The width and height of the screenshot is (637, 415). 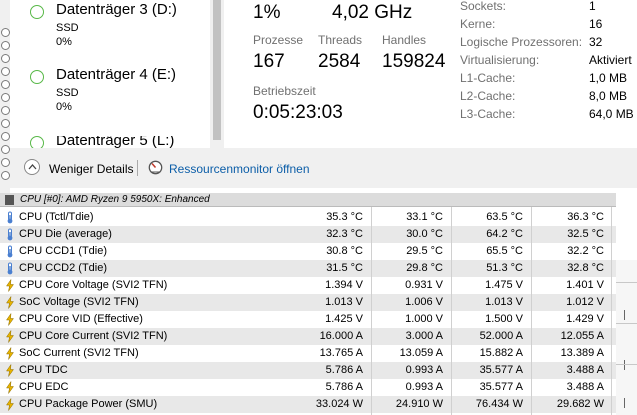 I want to click on task-manager-footer: Weniger Details Ressourcenmonitor öffnen, so click(x=323, y=168).